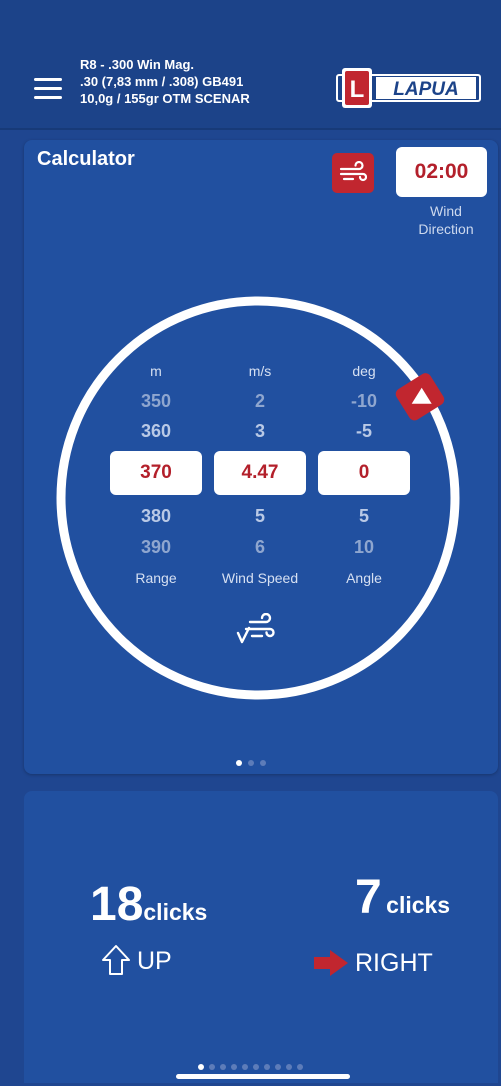 The height and width of the screenshot is (1086, 501). What do you see at coordinates (394, 963) in the screenshot?
I see `windage-direction: RIGHT` at bounding box center [394, 963].